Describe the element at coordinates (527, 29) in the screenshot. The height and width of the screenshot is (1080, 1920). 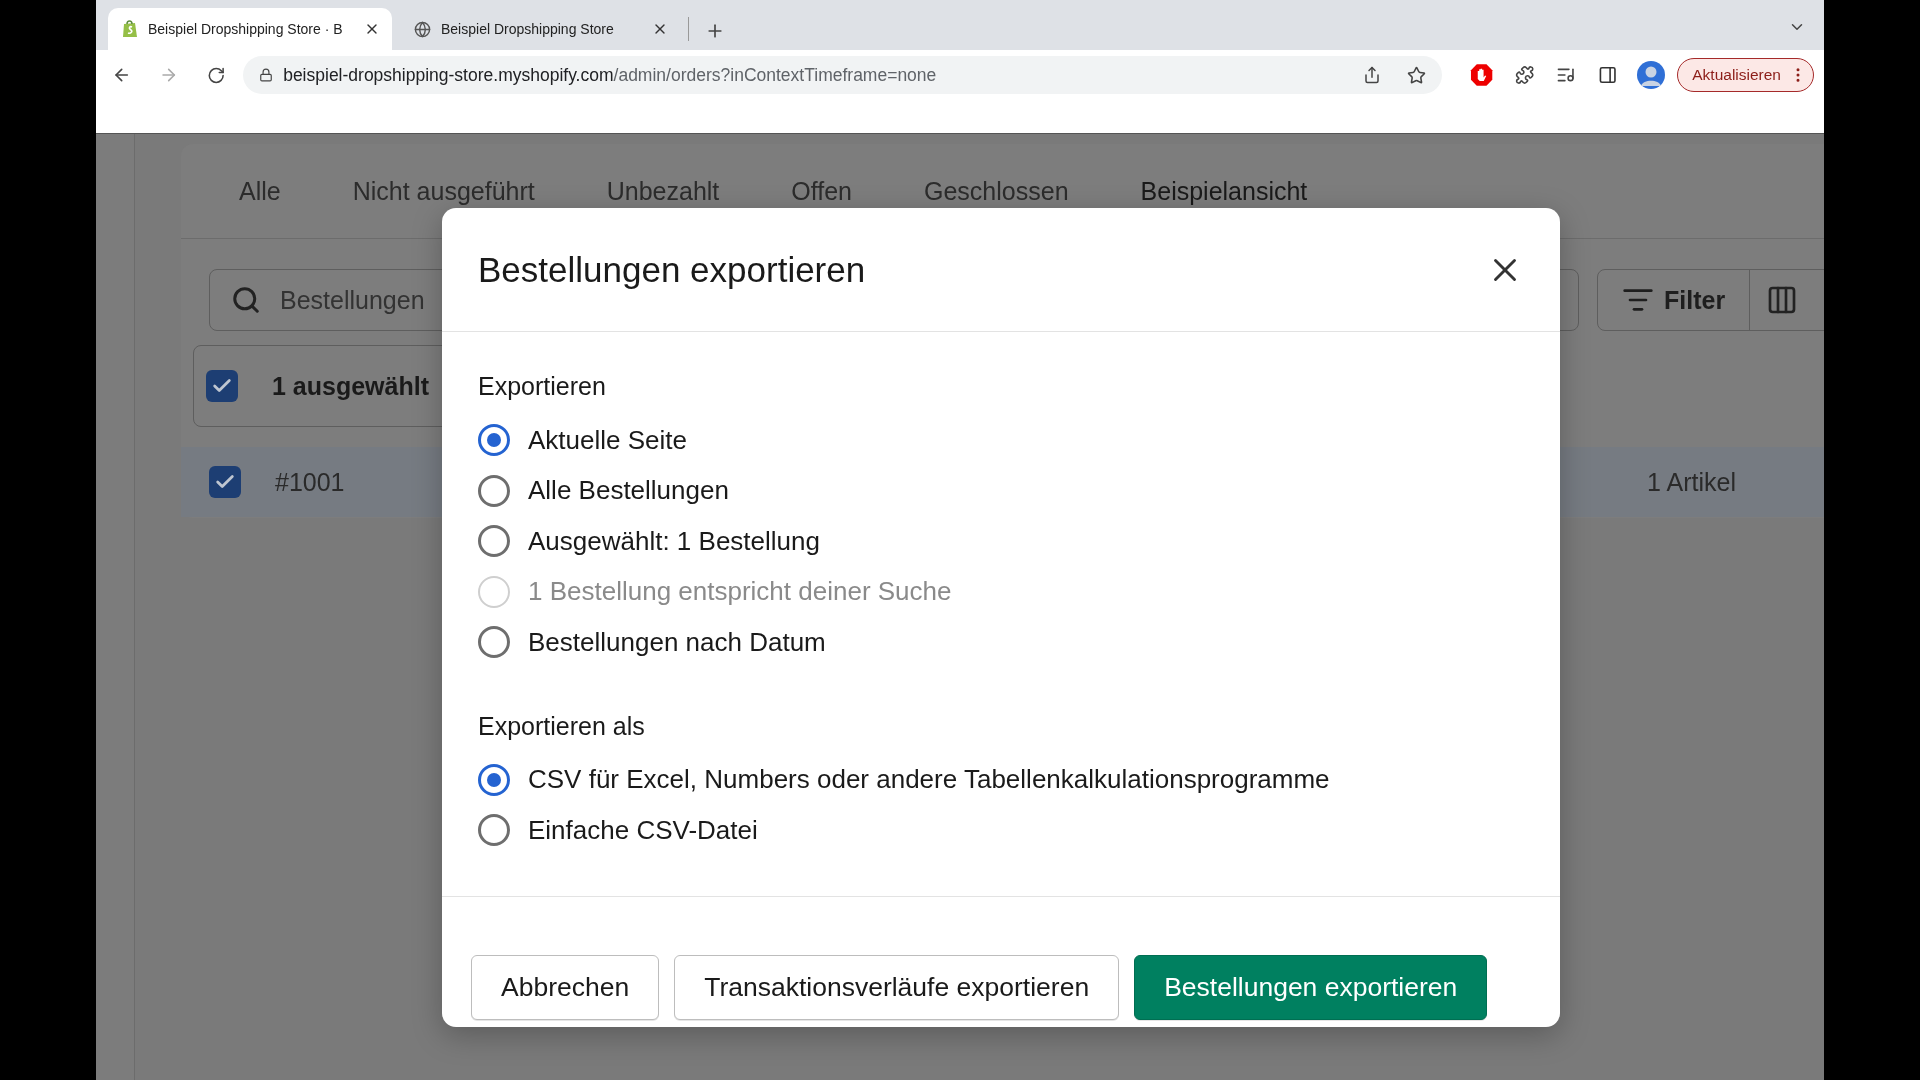
I see `tab-title: Beispiel Dropshipping Store` at that location.